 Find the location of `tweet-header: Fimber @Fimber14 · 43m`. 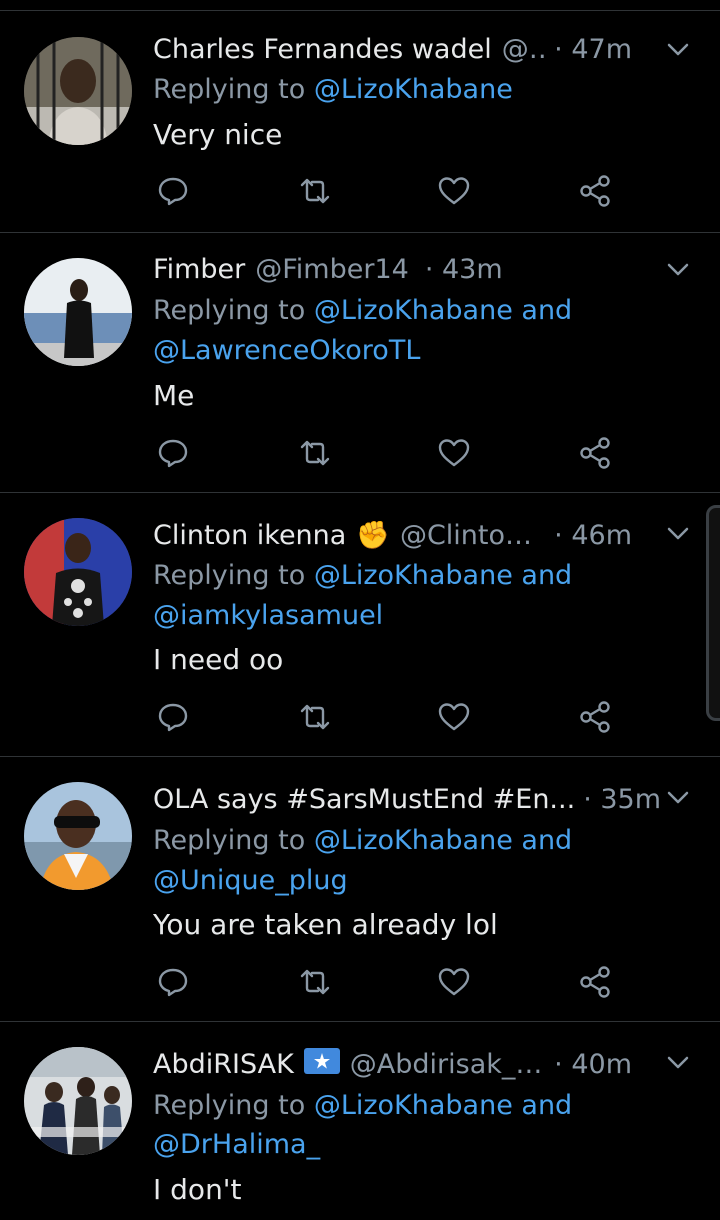

tweet-header: Fimber @Fimber14 · 43m is located at coordinates (392, 269).